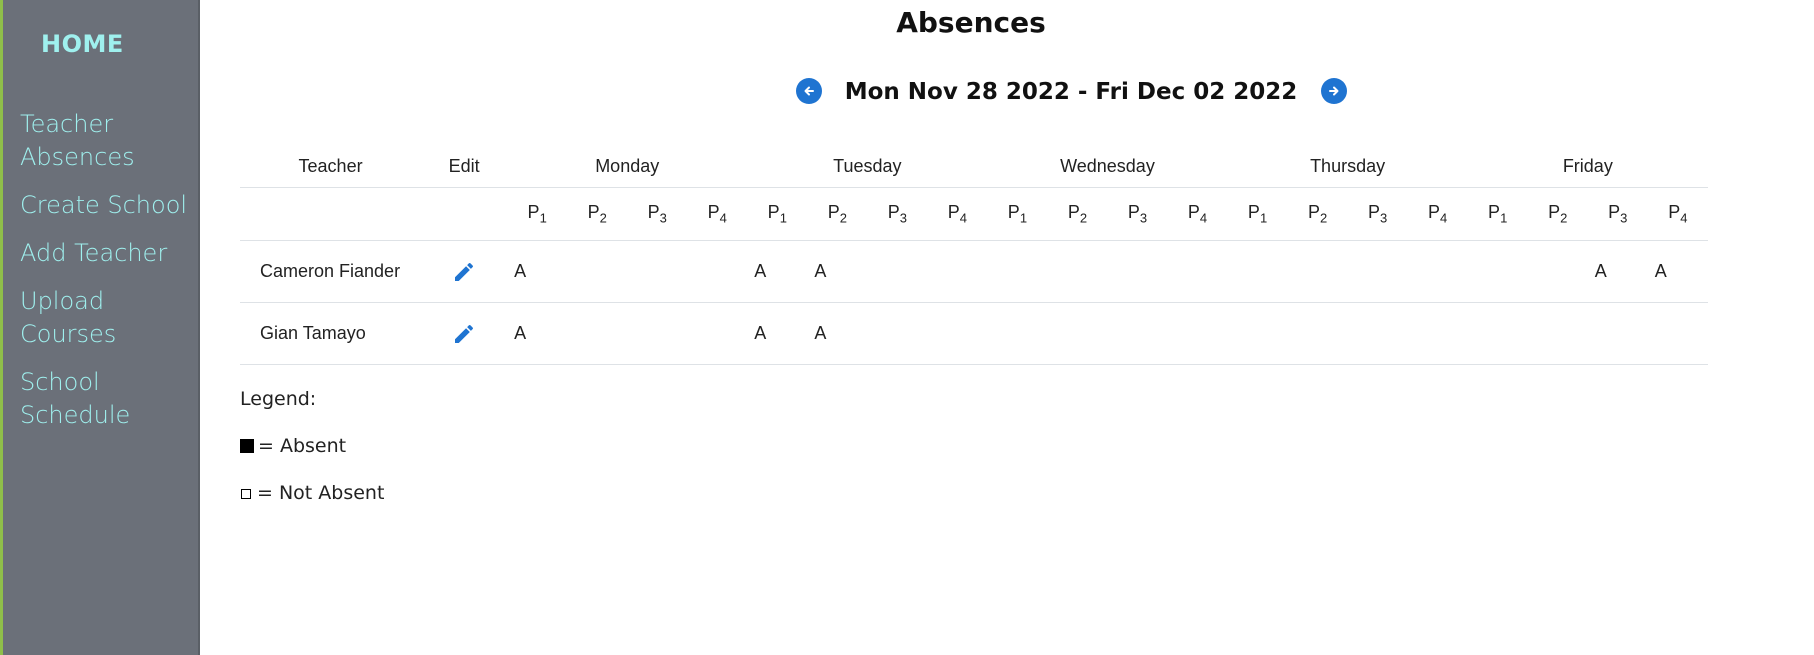  I want to click on week-navigator: Mon Nov 28 2022 - Fri Dec 02 2022, so click(1076, 93).